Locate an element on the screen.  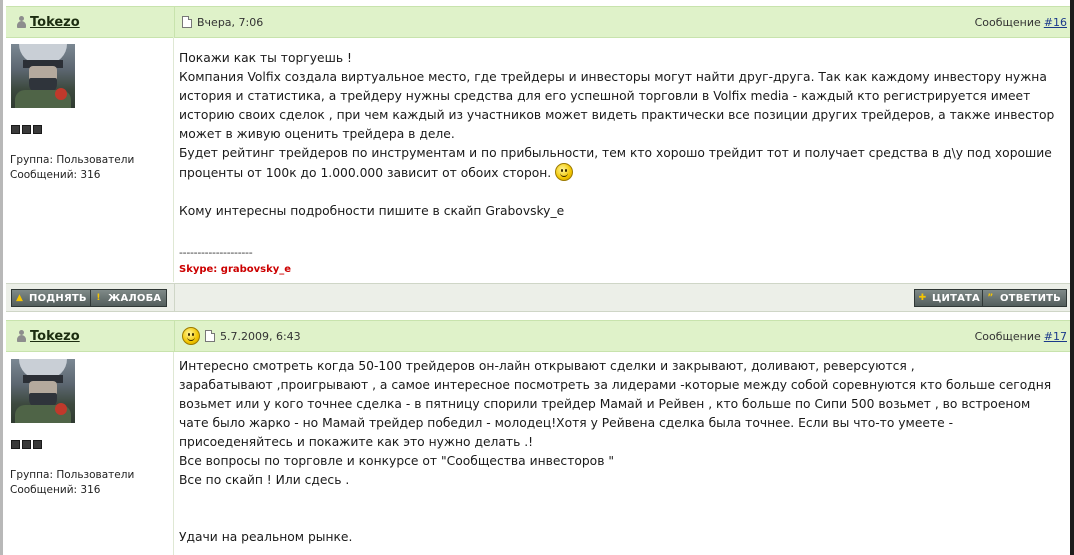
post-header: Tokezo Вчера, 7:06 Сообщение #16 is located at coordinates (538, 22).